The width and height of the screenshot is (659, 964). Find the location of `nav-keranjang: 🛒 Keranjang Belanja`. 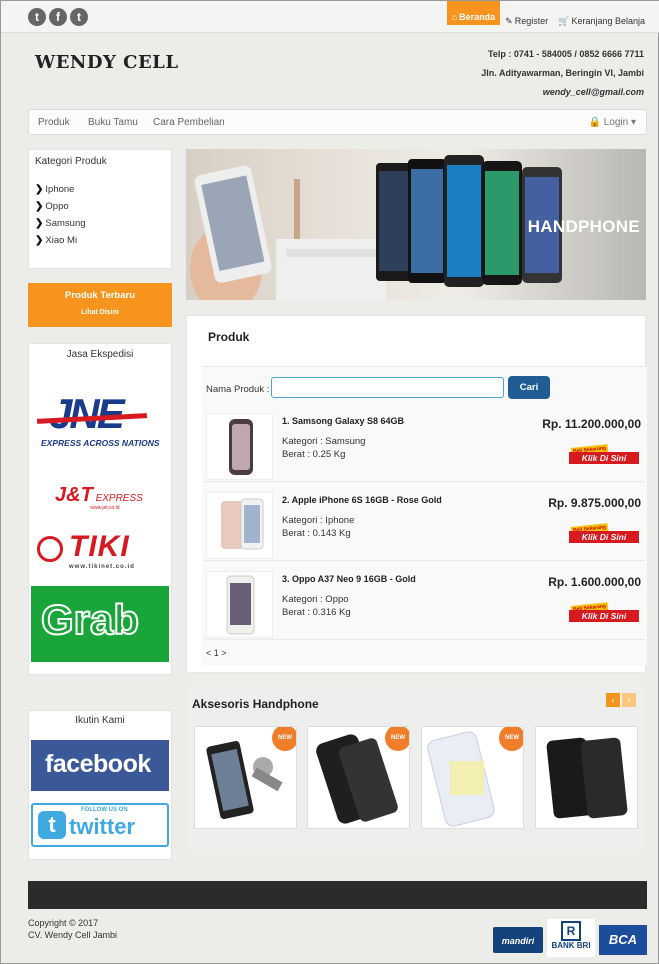

nav-keranjang: 🛒 Keranjang Belanja is located at coordinates (601, 21).